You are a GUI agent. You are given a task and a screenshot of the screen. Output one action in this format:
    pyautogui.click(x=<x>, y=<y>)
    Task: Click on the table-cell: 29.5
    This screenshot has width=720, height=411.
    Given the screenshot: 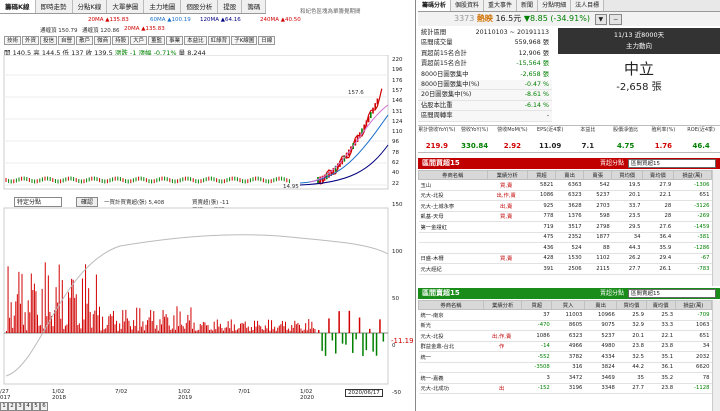 What is the action you would take?
    pyautogui.click(x=627, y=227)
    